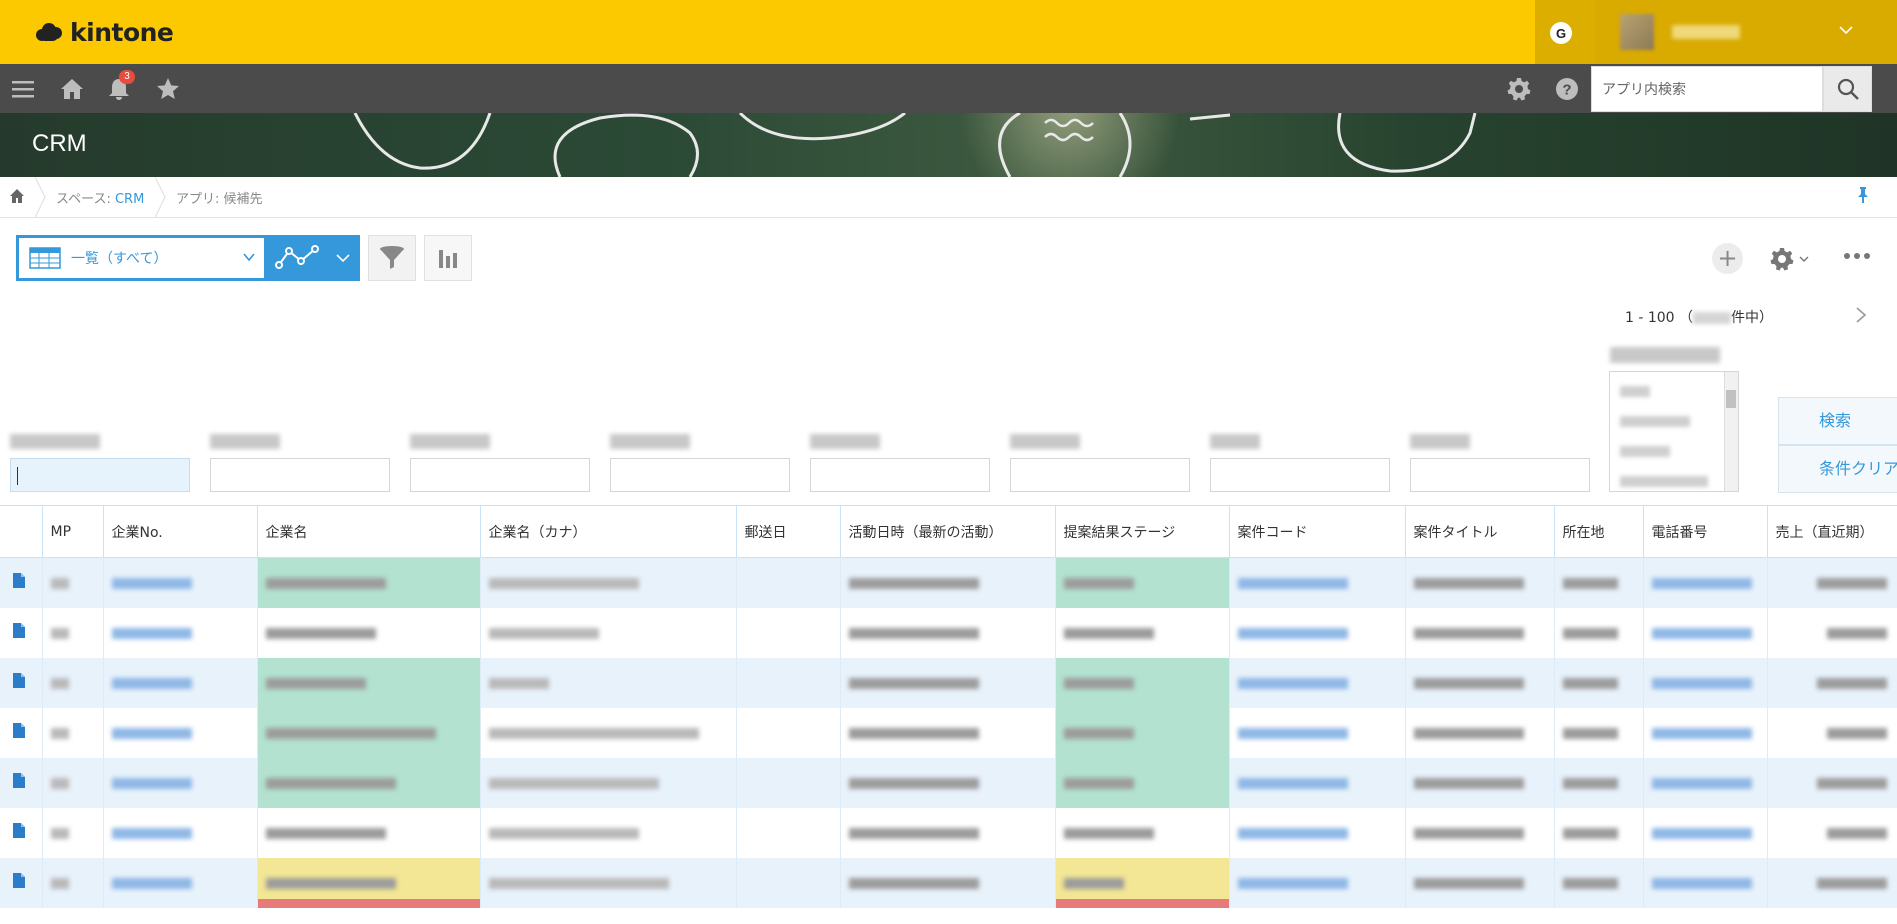  What do you see at coordinates (23, 89) in the screenshot?
I see `menu-icon` at bounding box center [23, 89].